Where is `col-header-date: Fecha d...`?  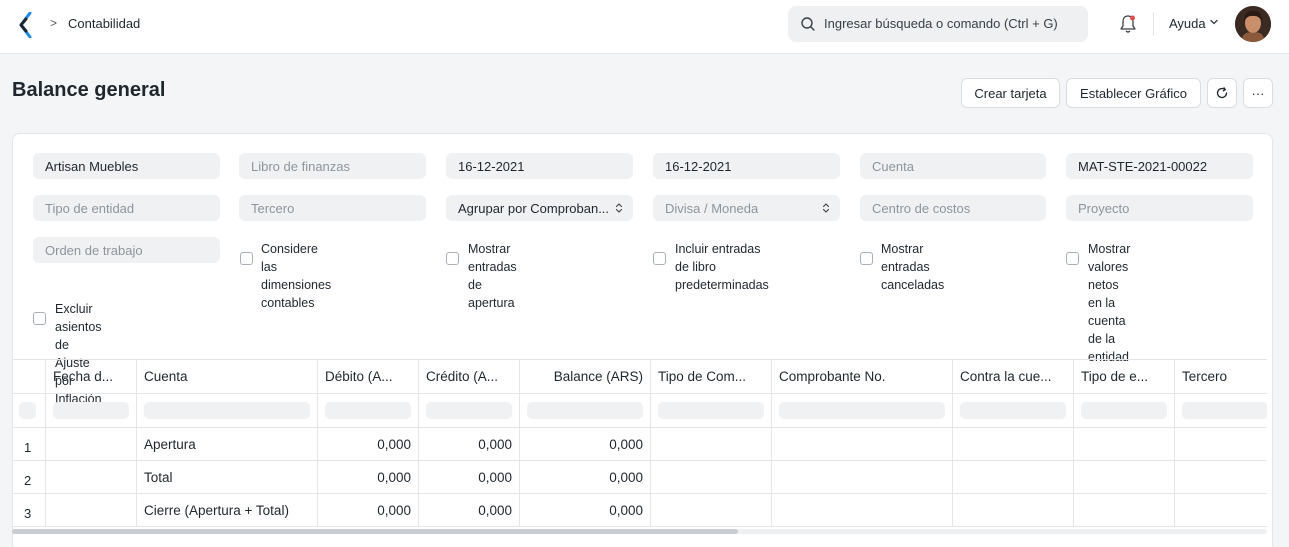 col-header-date: Fecha d... is located at coordinates (91, 377).